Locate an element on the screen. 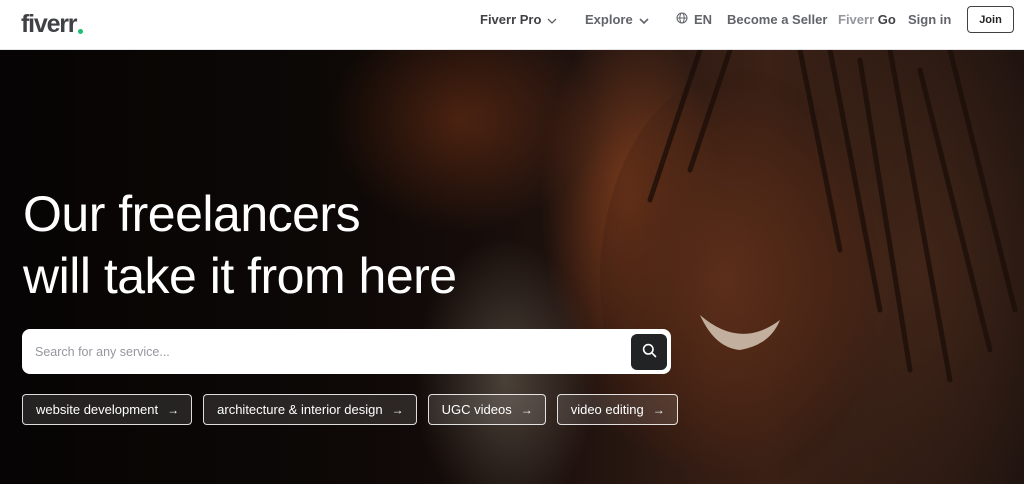  logo-text: fiverr is located at coordinates (49, 24).